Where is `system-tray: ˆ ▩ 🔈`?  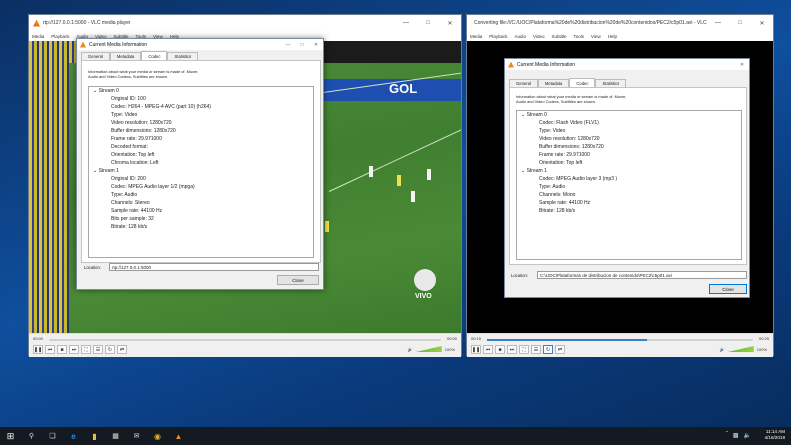 system-tray: ˆ ▩ 🔈 is located at coordinates (738, 435).